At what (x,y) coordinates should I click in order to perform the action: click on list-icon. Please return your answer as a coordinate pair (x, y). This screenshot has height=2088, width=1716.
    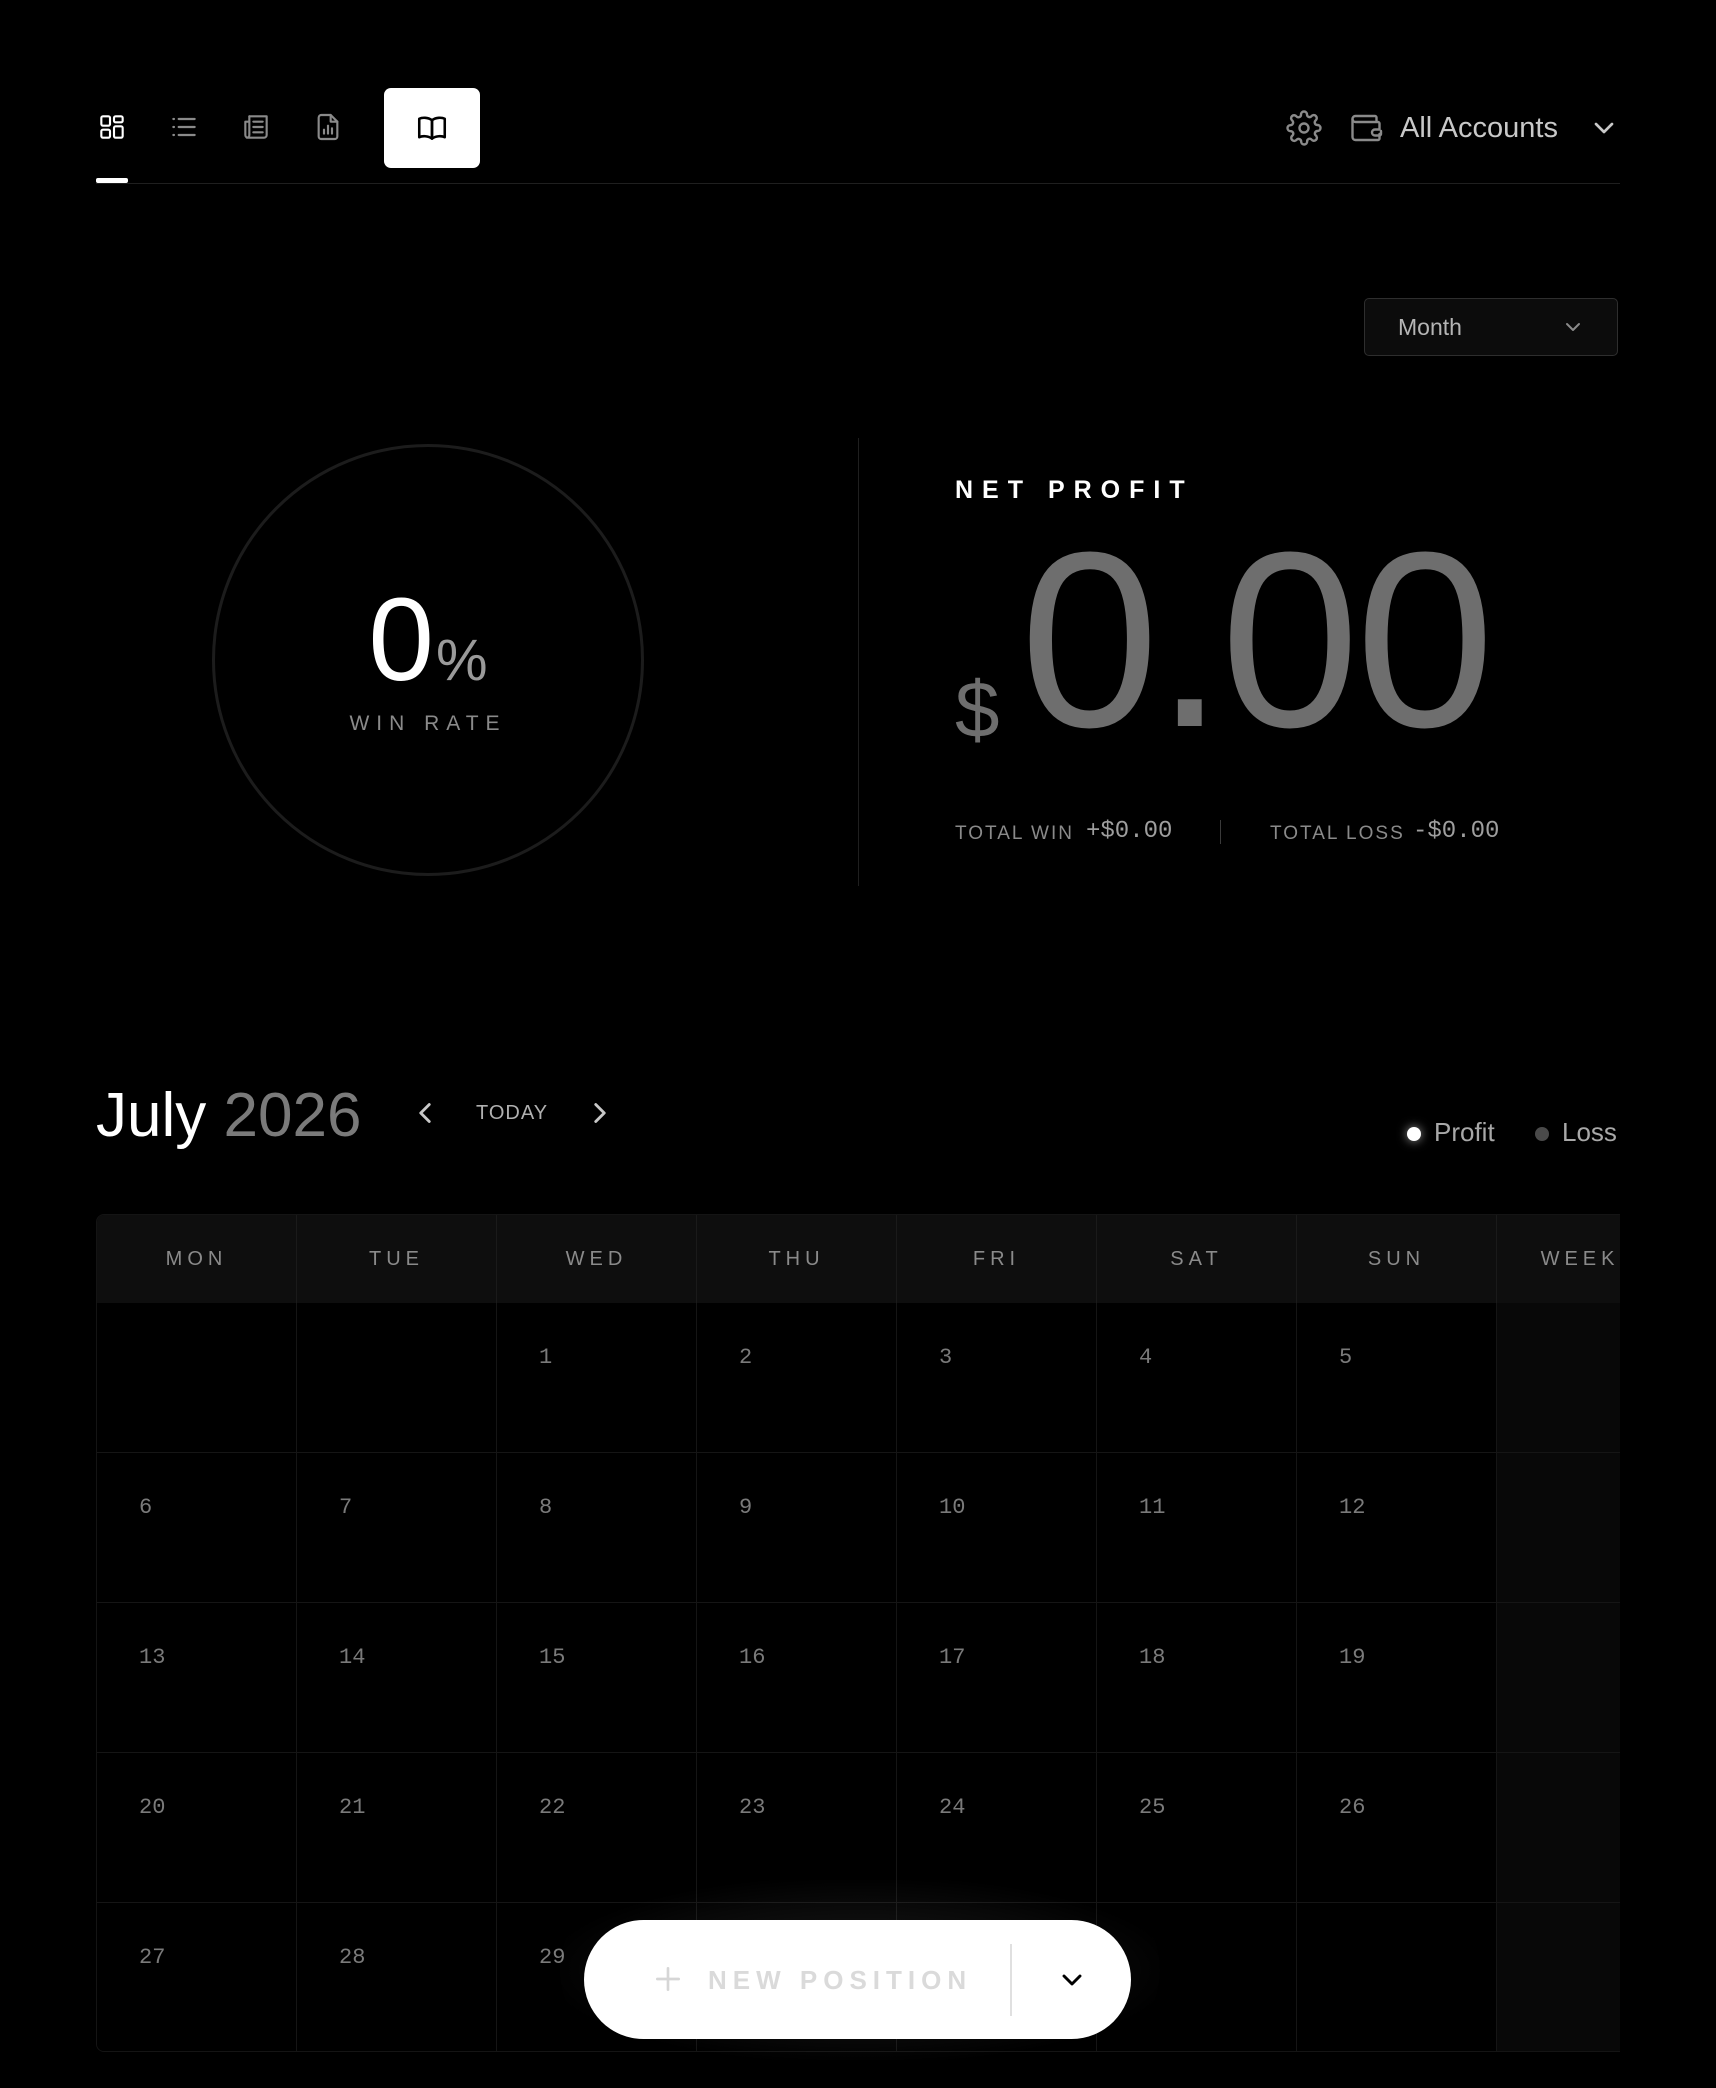
    Looking at the image, I should click on (184, 127).